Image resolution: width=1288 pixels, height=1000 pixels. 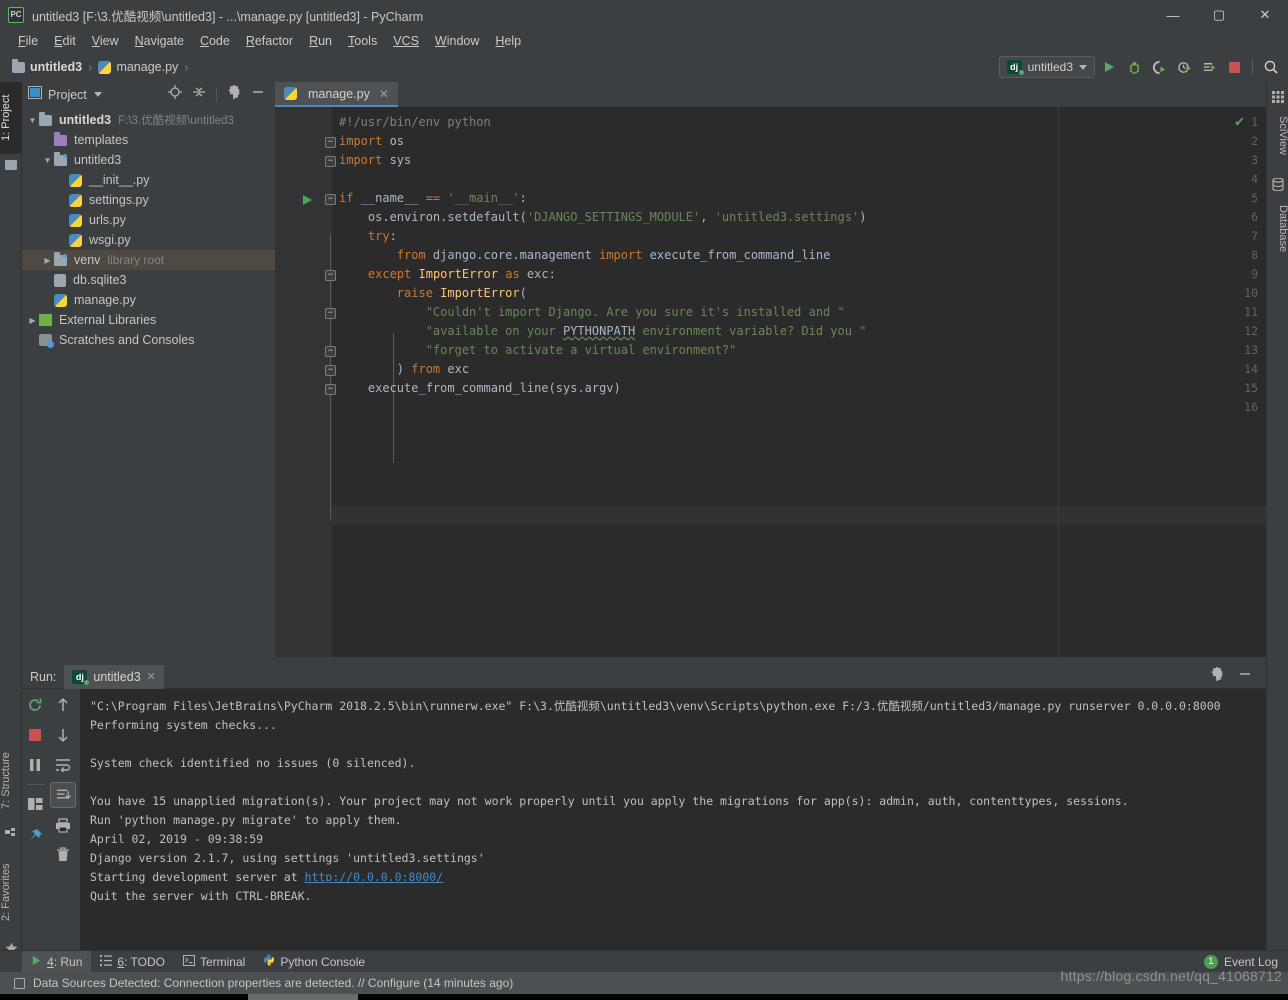 What do you see at coordinates (148, 340) in the screenshot?
I see `tree-item-scratches-and-consoles: Scratches and Consoles` at bounding box center [148, 340].